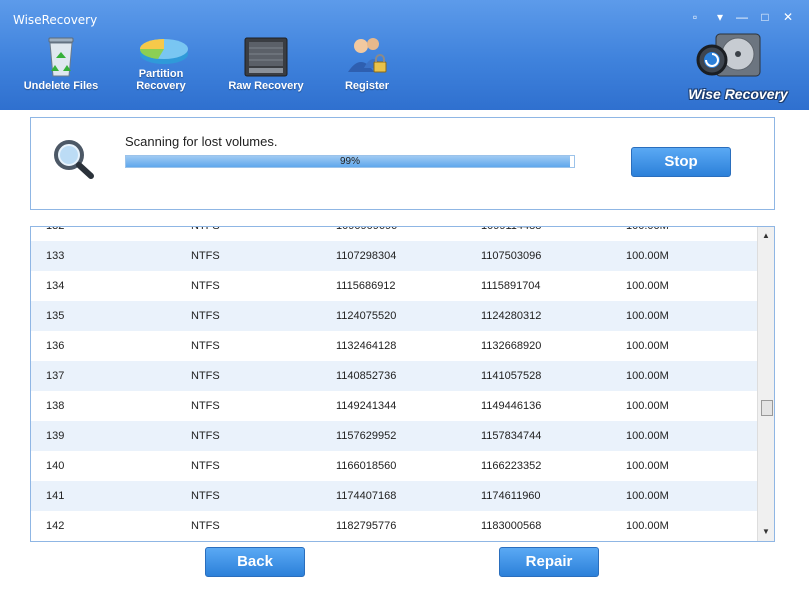 This screenshot has height=602, width=809. Describe the element at coordinates (511, 466) in the screenshot. I see `table-cell: 1166223352` at that location.